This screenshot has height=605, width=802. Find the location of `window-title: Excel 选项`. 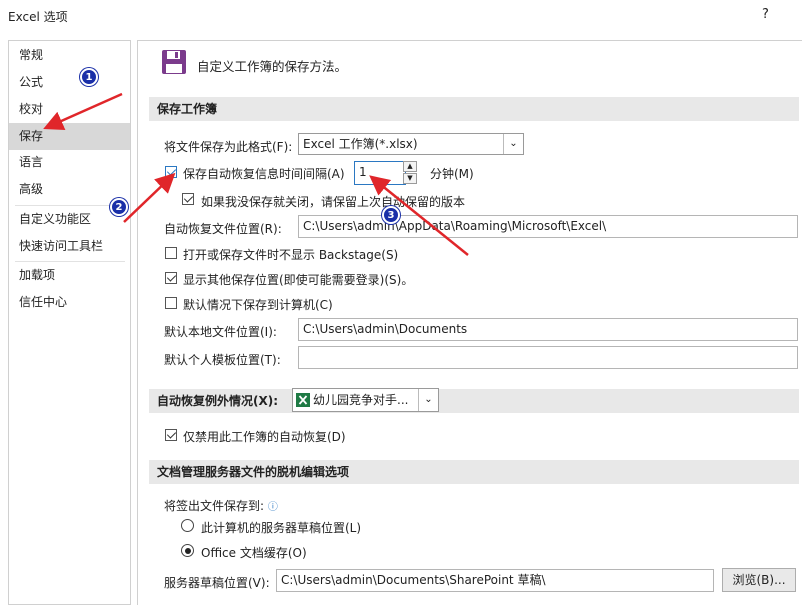

window-title: Excel 选项 is located at coordinates (38, 17).